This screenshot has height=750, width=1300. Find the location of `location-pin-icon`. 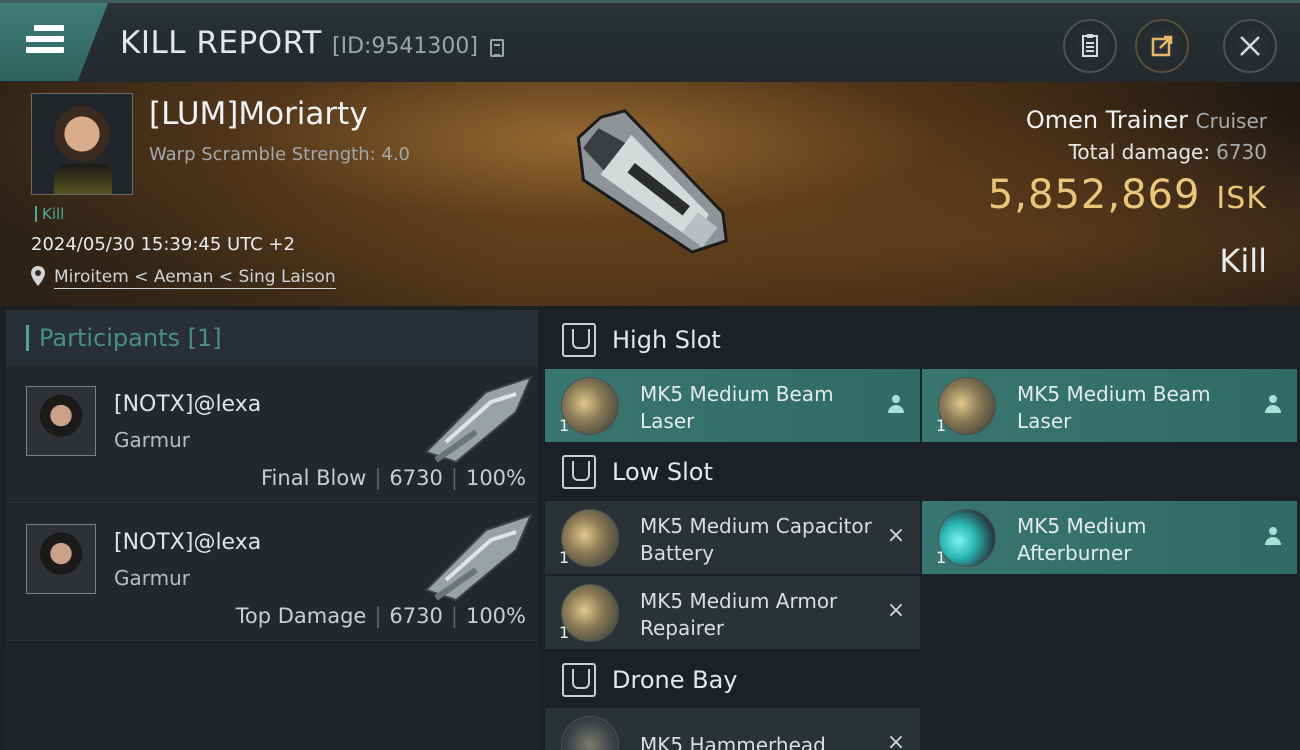

location-pin-icon is located at coordinates (38, 276).